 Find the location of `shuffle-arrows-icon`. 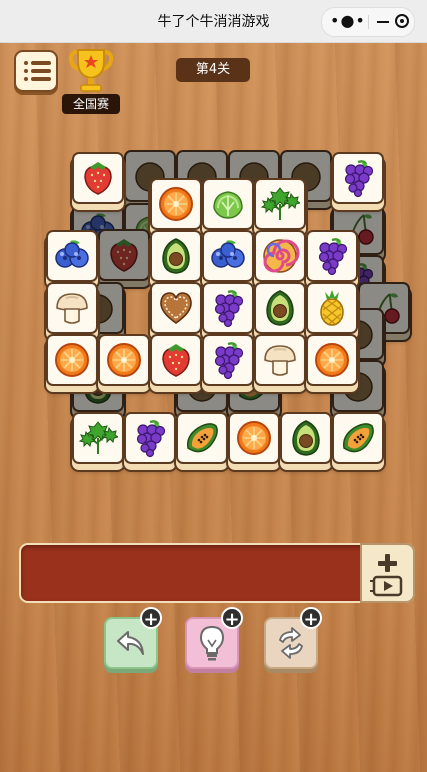

shuffle-arrows-icon is located at coordinates (291, 643).